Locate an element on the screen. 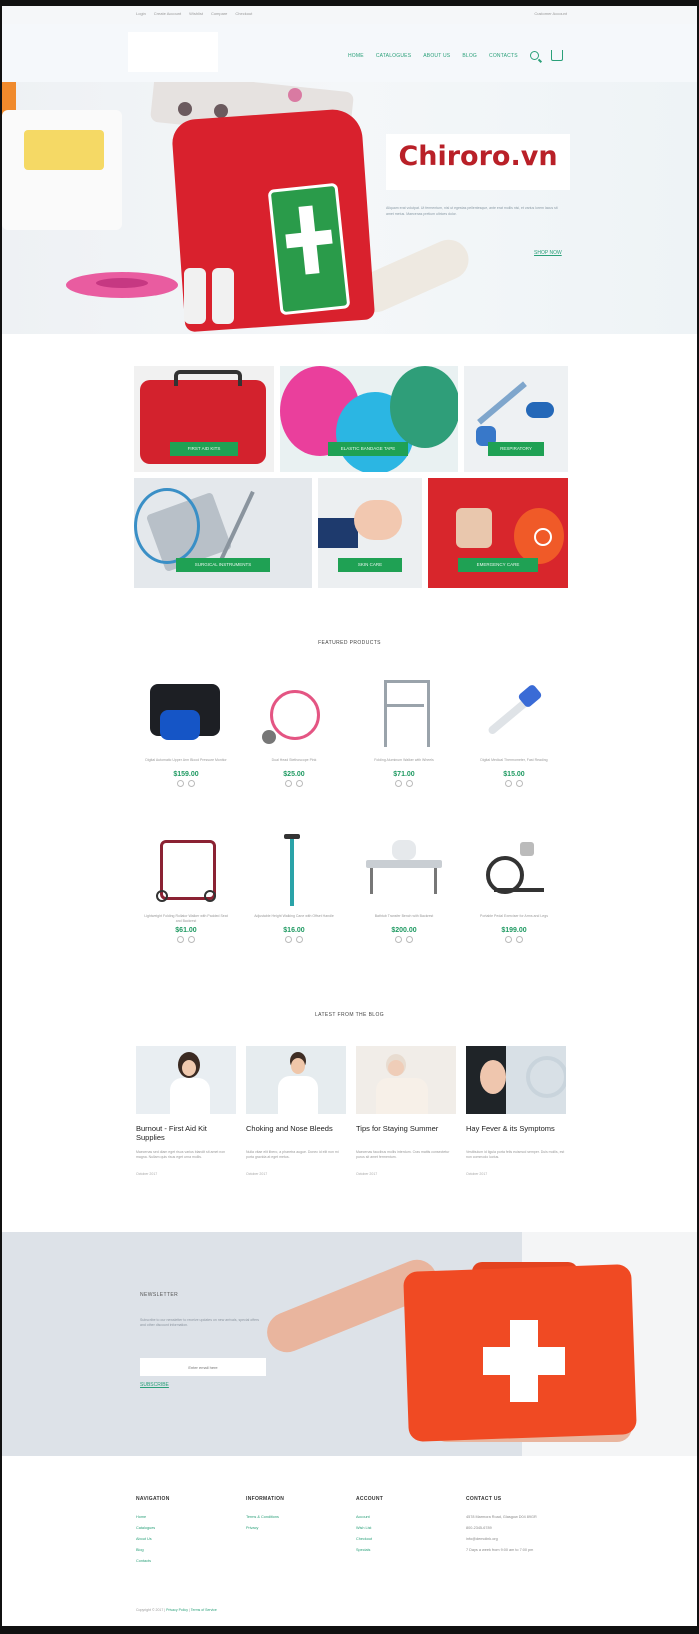 Image resolution: width=699 pixels, height=1634 pixels. emergency-care-button: EMERGENCY CARE is located at coordinates (498, 565).